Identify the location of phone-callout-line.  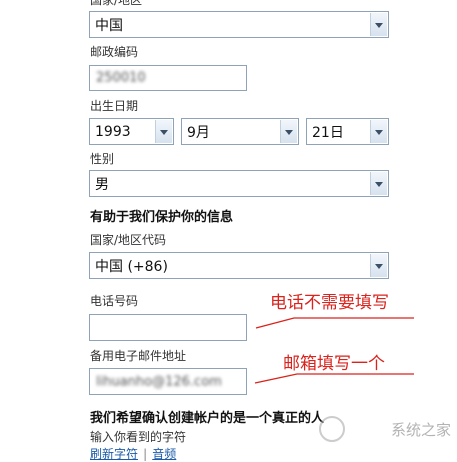
(334, 323).